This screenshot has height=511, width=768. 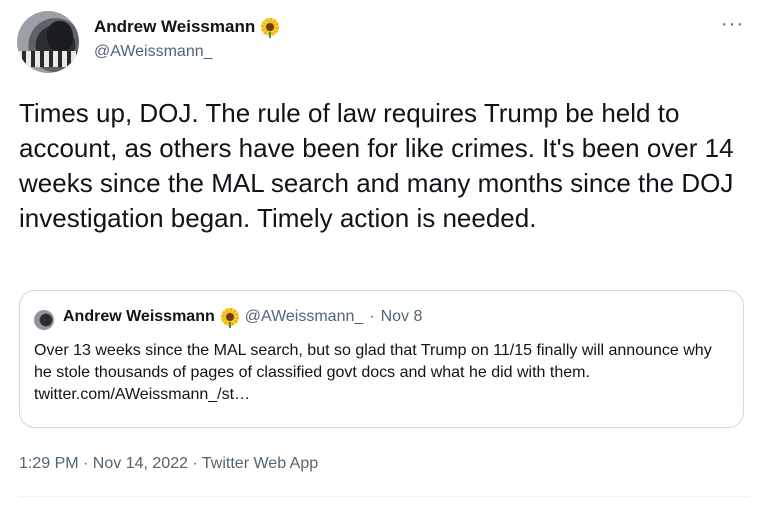 I want to click on more-options-icon: ···, so click(x=732, y=24).